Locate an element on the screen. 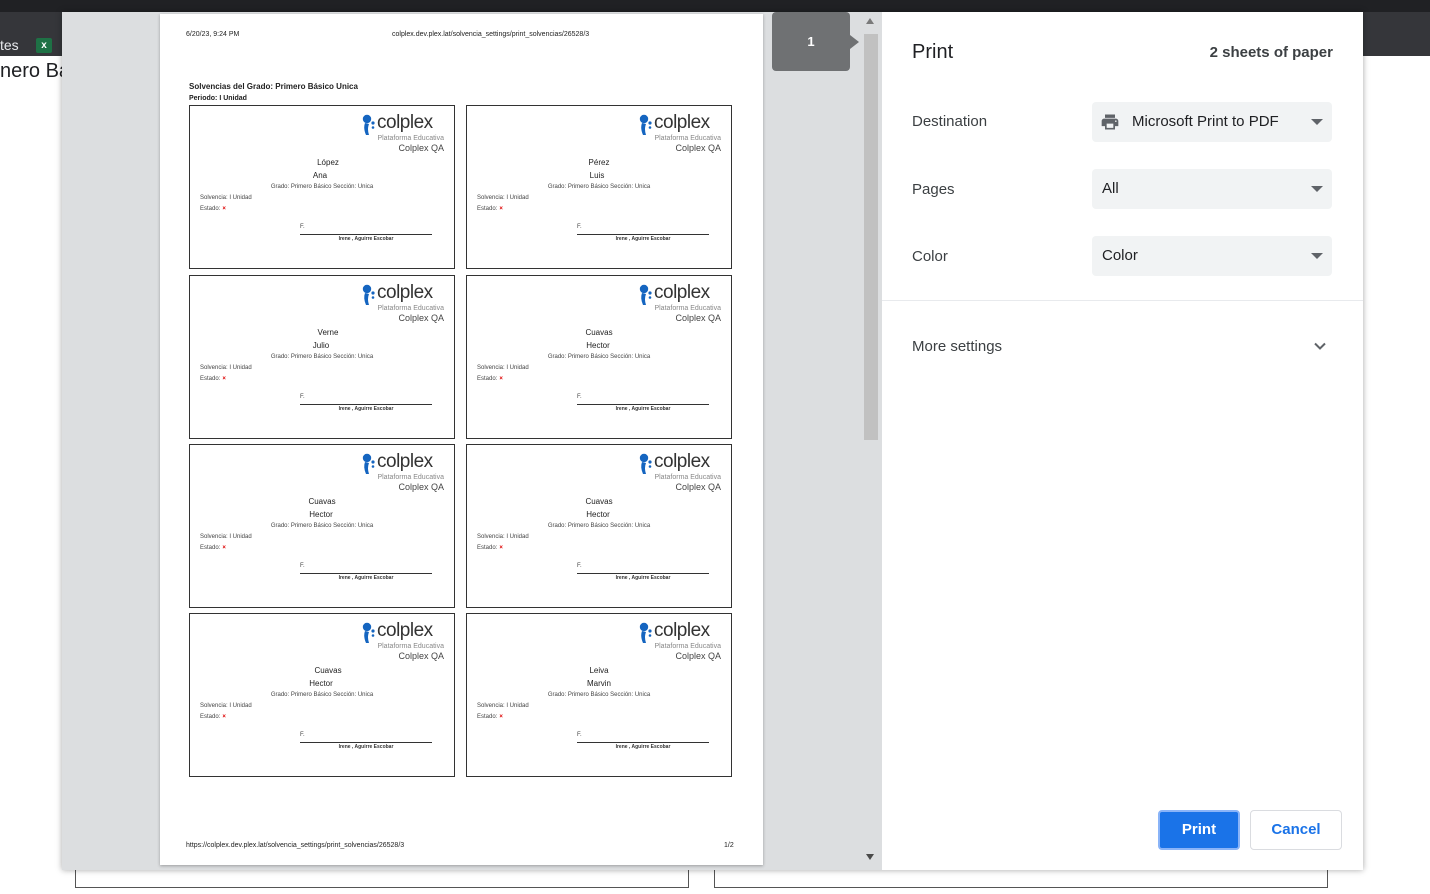  color-select: Color is located at coordinates (1212, 256).